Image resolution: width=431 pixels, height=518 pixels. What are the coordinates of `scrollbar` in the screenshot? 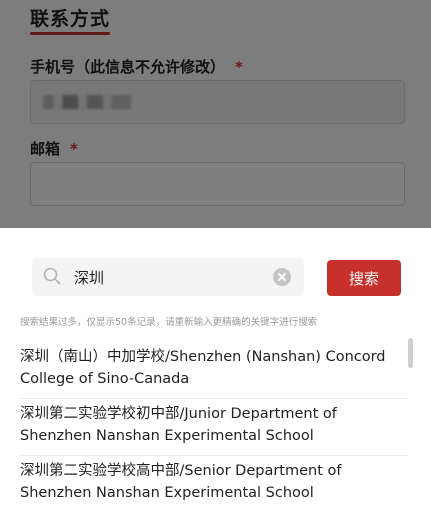 It's located at (410, 353).